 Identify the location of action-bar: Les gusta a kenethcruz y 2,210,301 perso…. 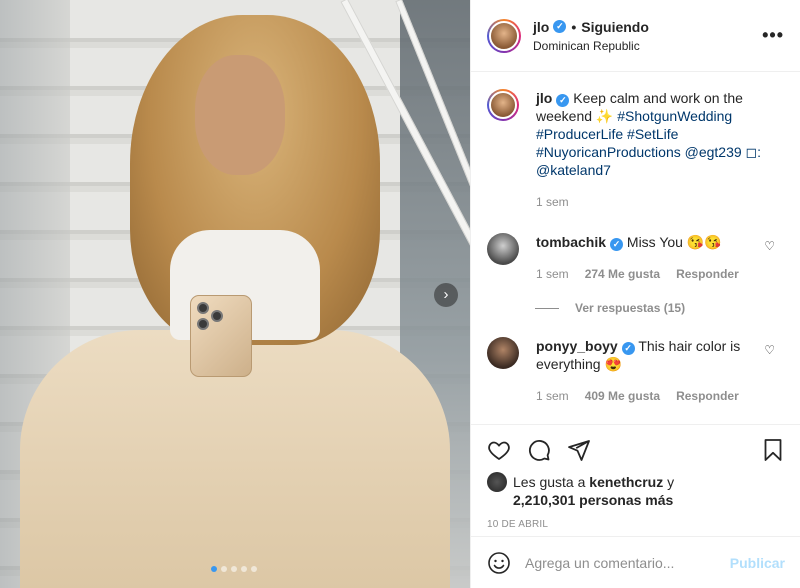
(635, 477).